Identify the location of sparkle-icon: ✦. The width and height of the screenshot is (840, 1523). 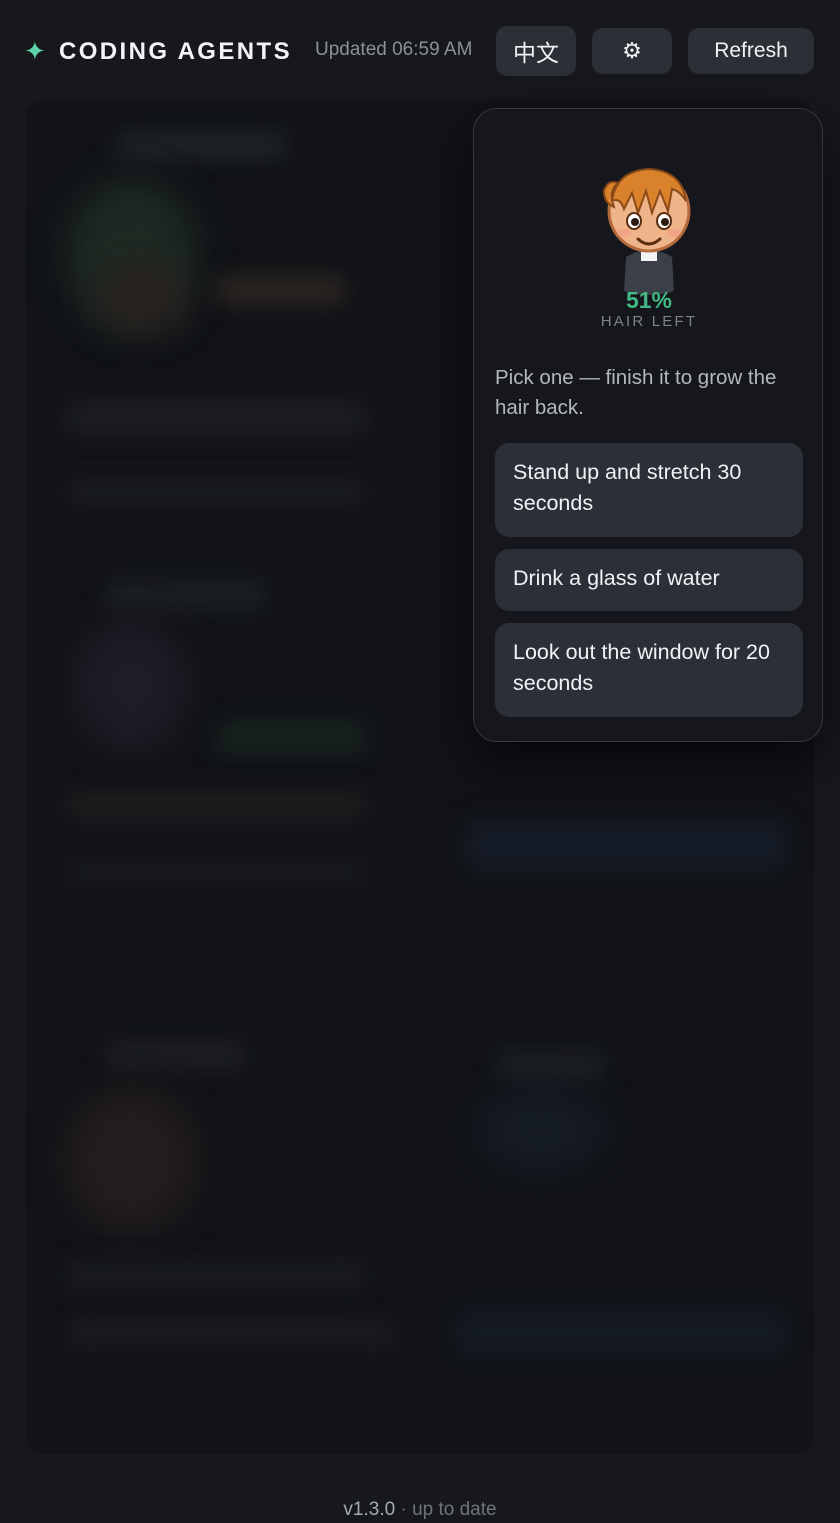
(35, 51).